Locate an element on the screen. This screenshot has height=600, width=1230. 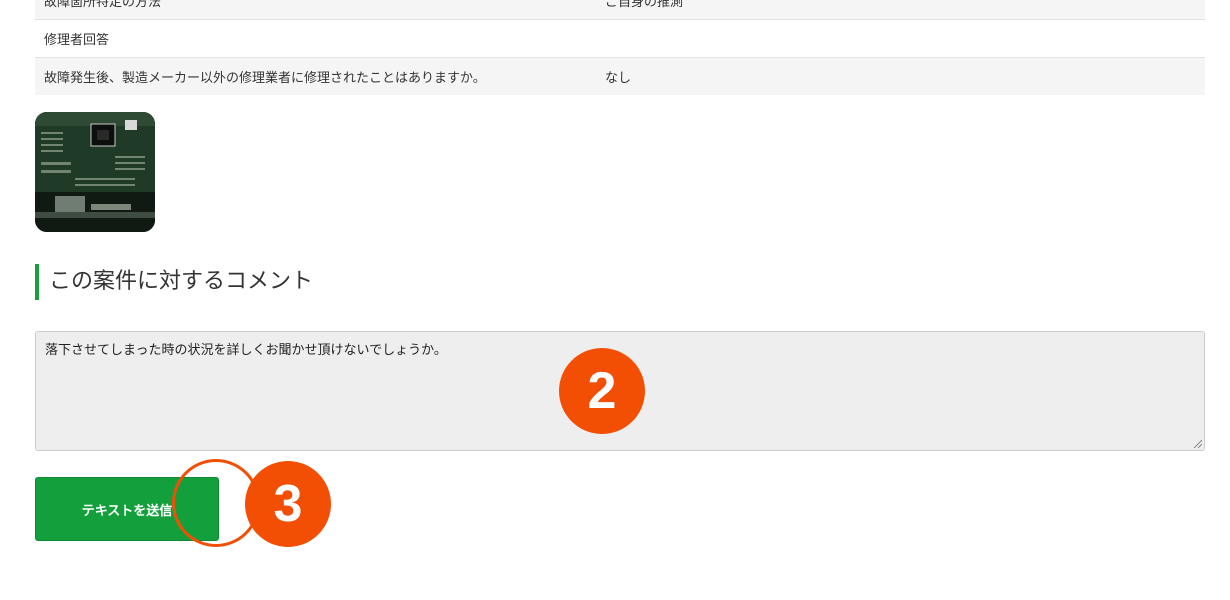
row-value: ご自身の推測 is located at coordinates (644, 5).